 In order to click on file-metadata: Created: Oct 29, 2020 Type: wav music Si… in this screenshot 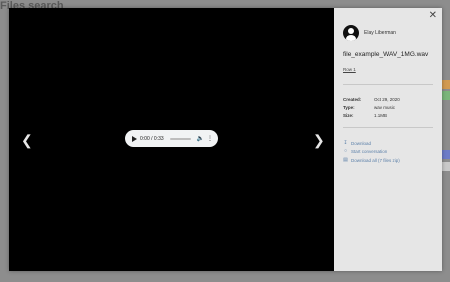, I will do `click(388, 107)`.